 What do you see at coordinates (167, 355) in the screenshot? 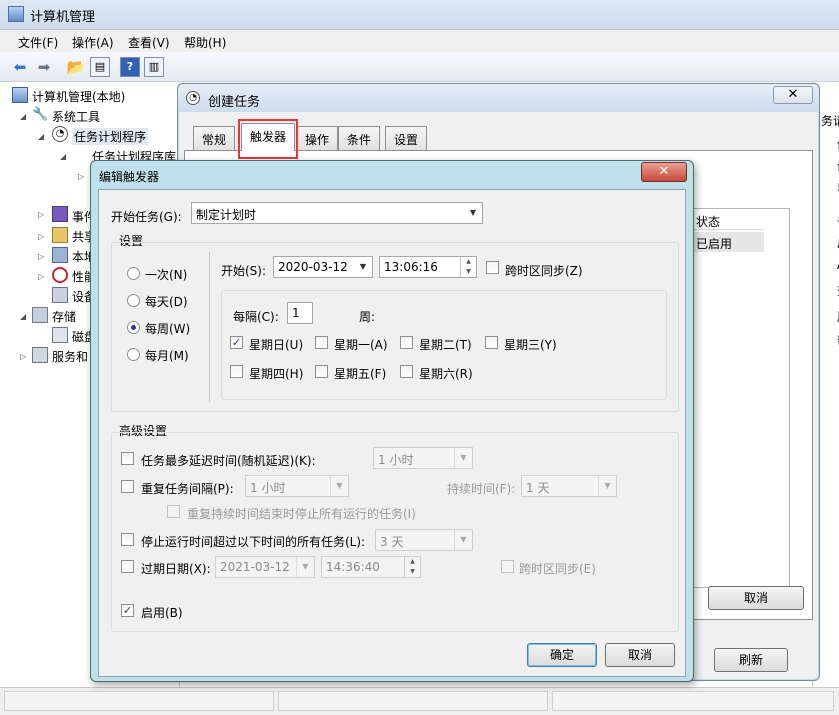
I see `radio-monthly-label: 每月(M)` at bounding box center [167, 355].